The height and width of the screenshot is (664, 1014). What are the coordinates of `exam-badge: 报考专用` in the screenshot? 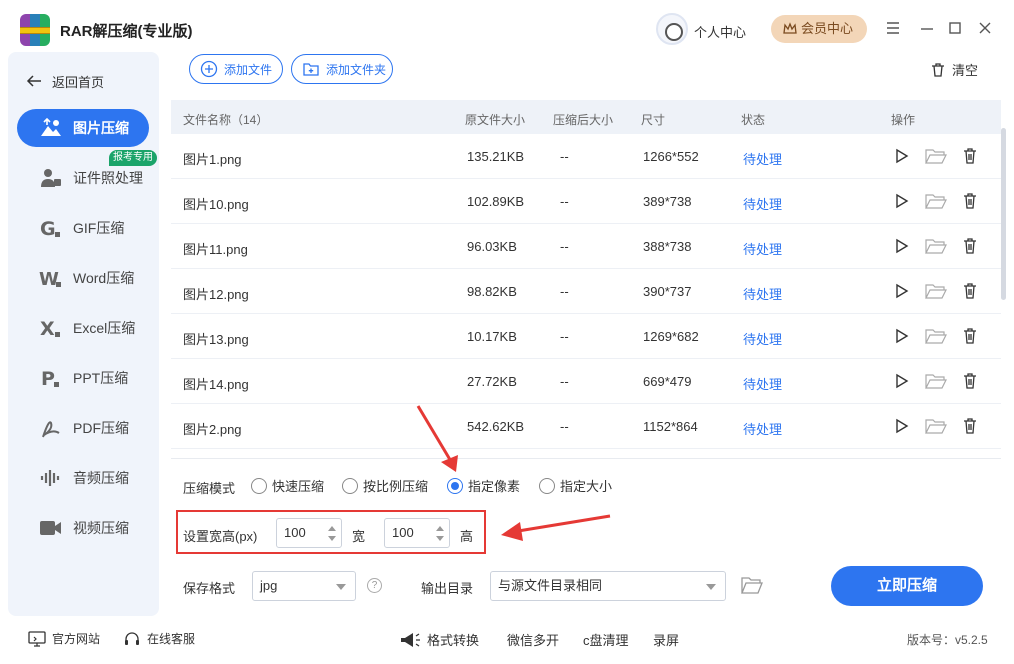 It's located at (133, 158).